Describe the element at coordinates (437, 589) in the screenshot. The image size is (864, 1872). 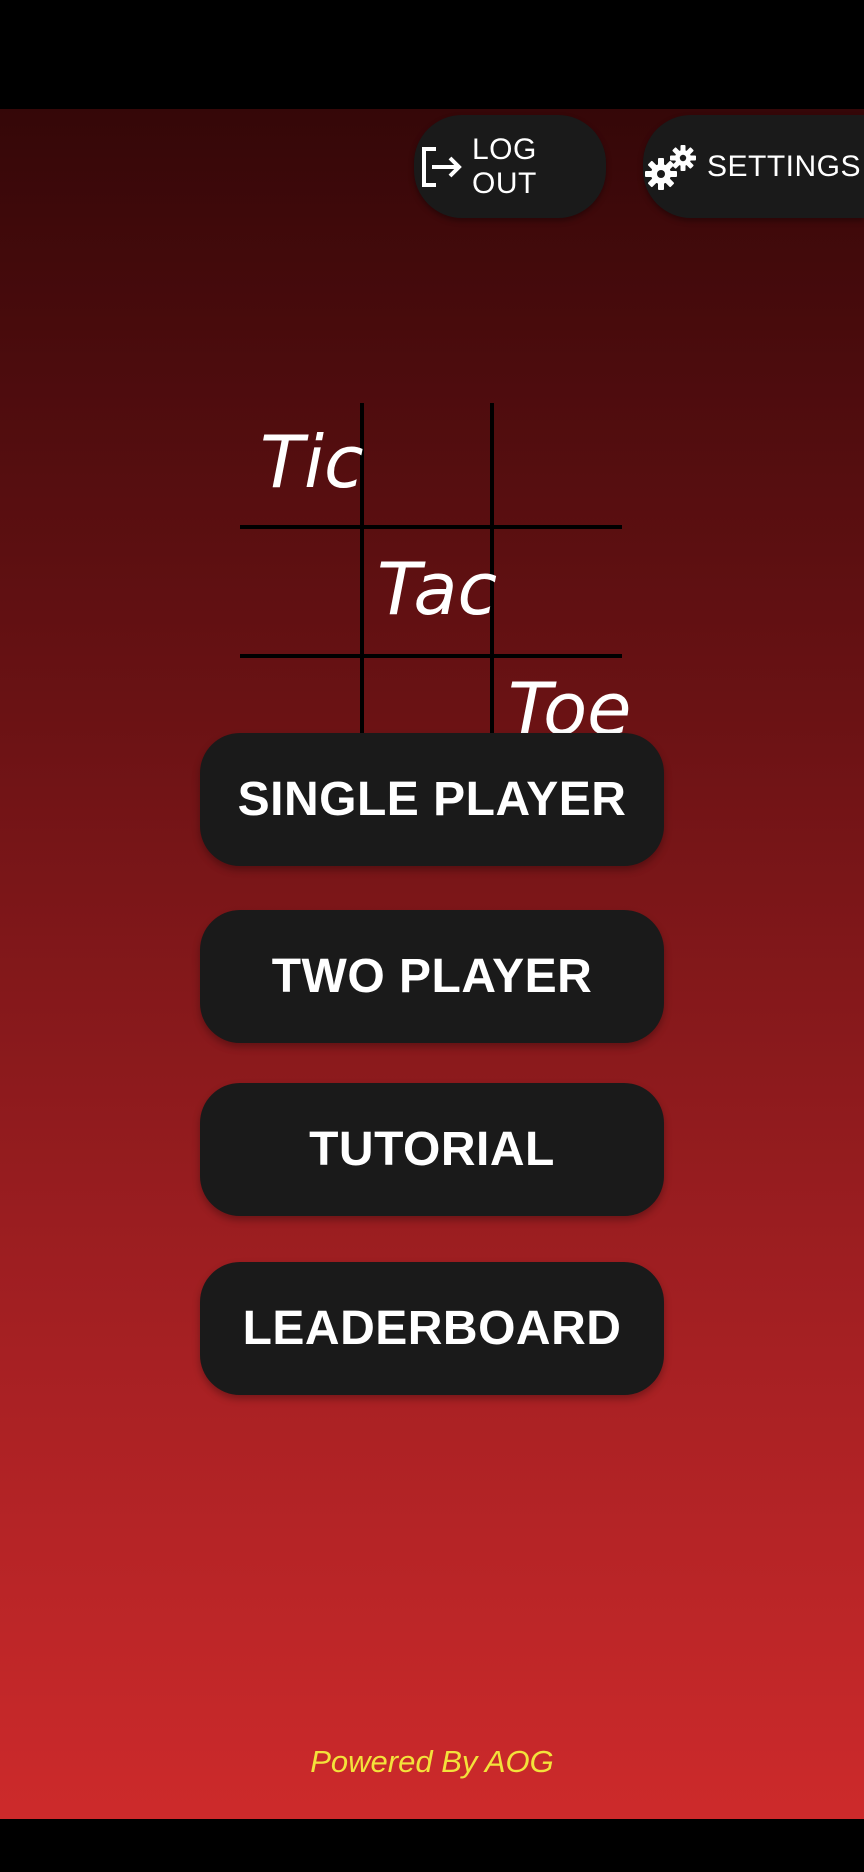
I see `logo-word-tac: Tac` at that location.